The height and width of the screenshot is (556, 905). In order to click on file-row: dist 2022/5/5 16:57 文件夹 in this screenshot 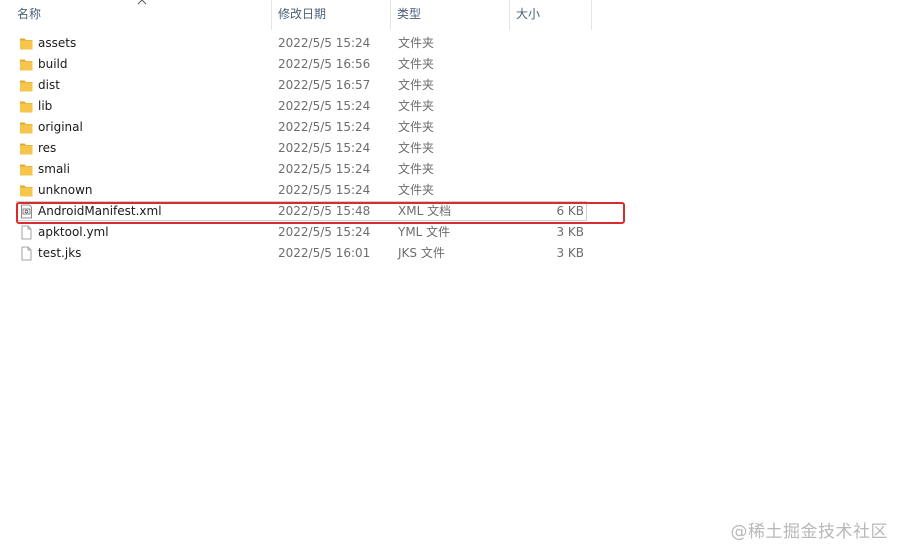, I will do `click(452, 85)`.